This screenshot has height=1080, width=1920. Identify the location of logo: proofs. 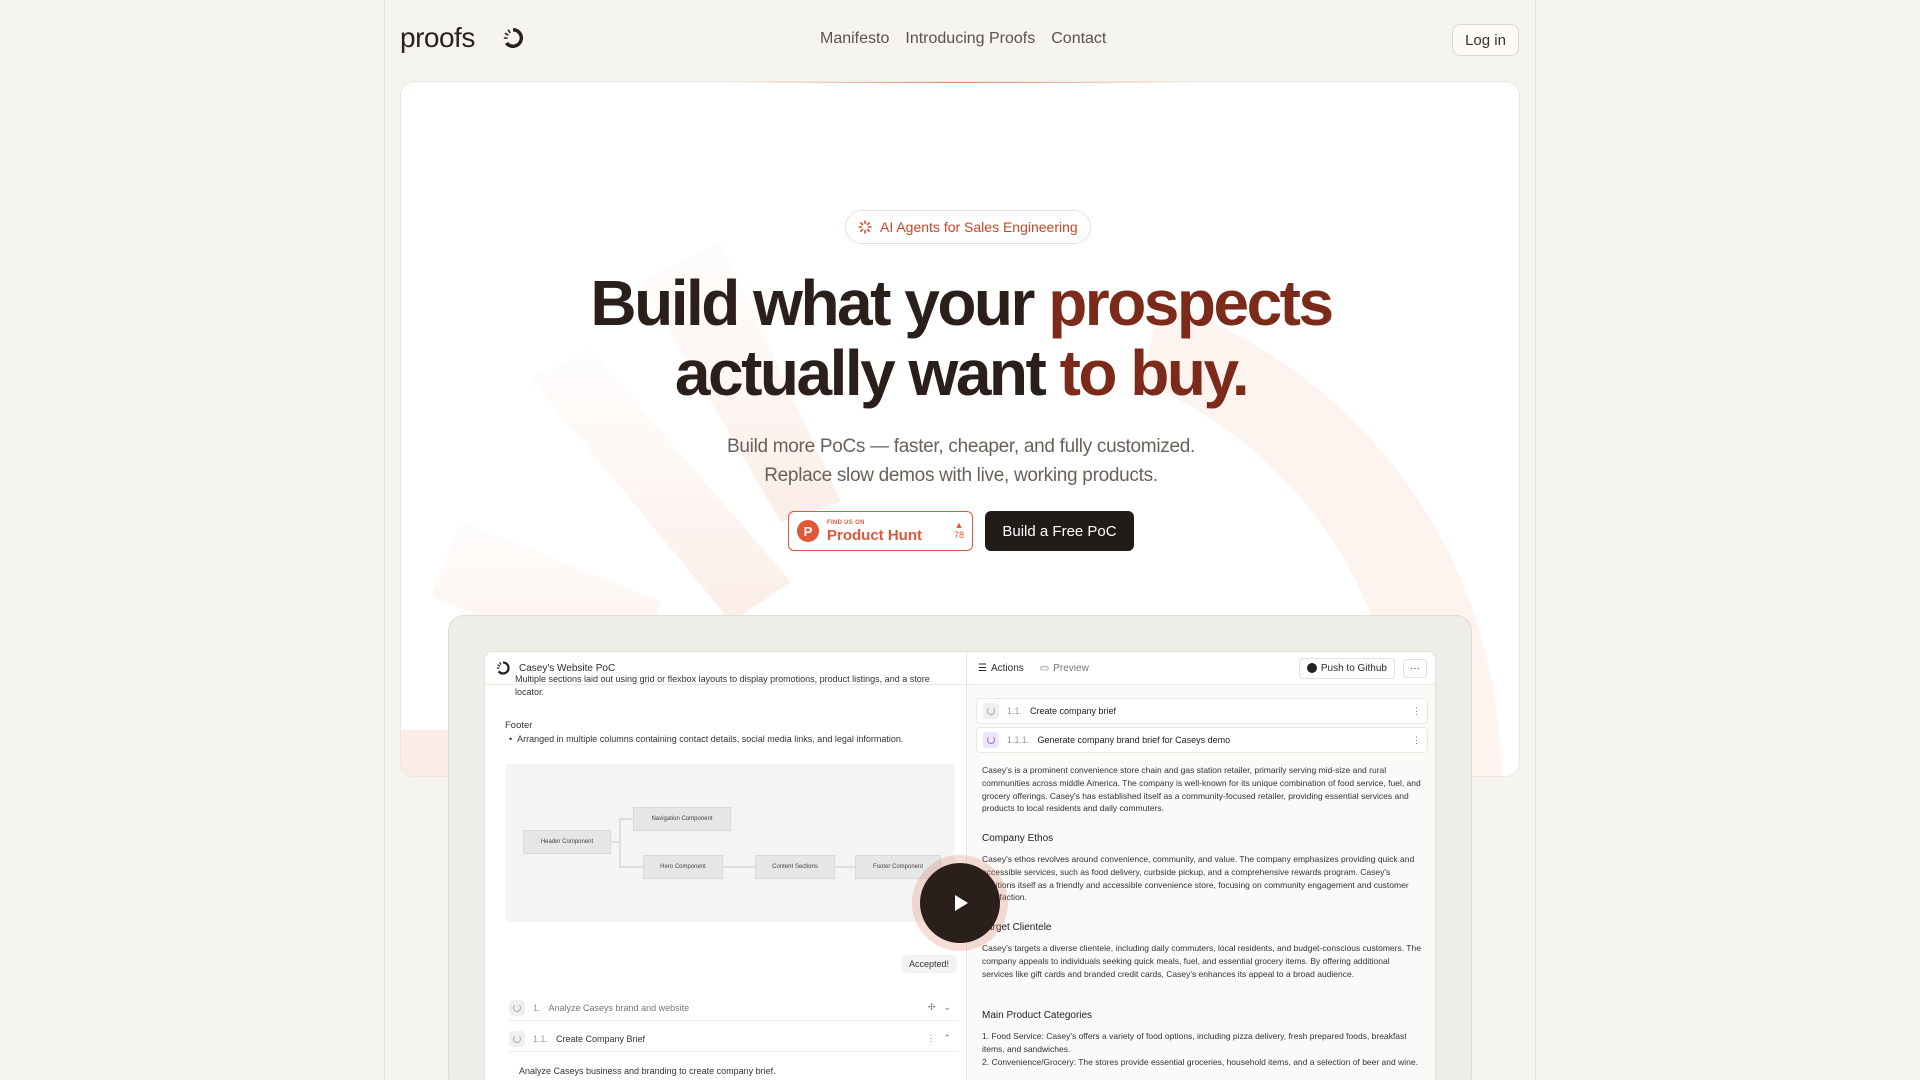
(462, 38).